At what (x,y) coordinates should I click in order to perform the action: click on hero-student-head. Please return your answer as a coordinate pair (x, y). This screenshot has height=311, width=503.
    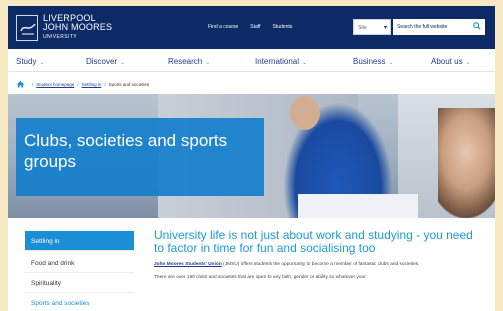
    Looking at the image, I should click on (305, 113).